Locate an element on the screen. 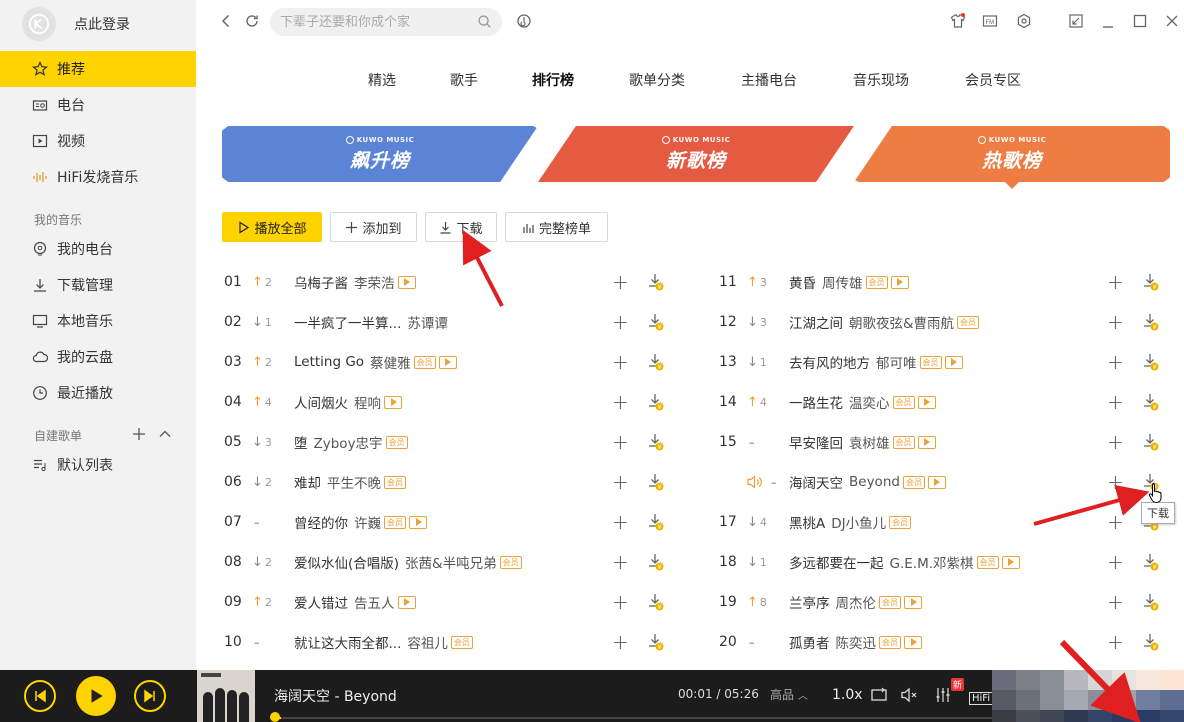  song-row: 09 ↑ 2 爱人错过 告五人 + ¥ is located at coordinates (449, 602).